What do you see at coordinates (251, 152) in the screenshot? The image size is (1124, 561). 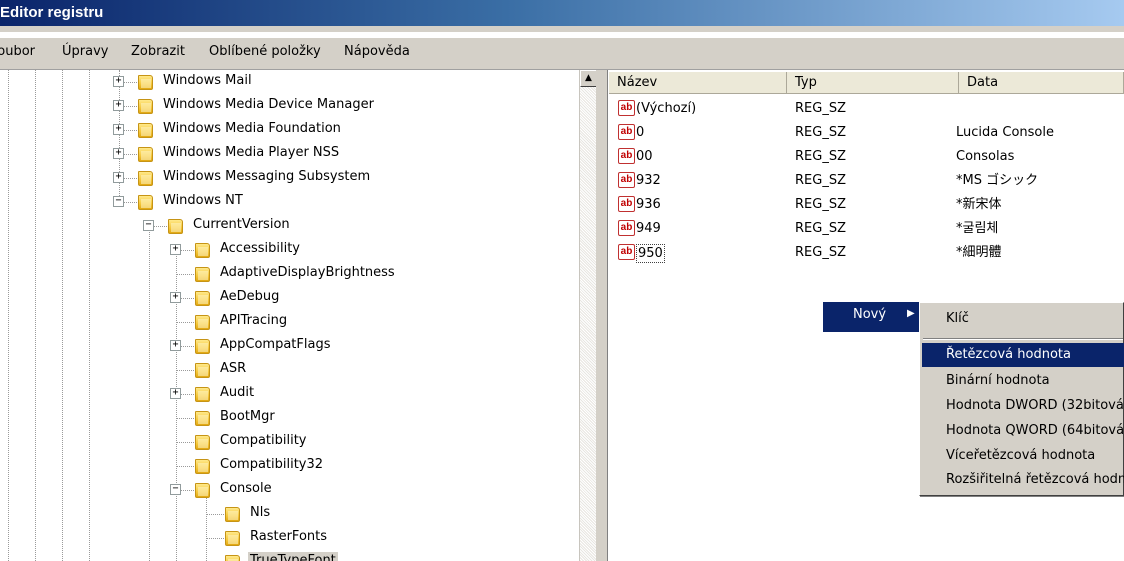 I see `tree-node-label: Windows Media Player NSS` at bounding box center [251, 152].